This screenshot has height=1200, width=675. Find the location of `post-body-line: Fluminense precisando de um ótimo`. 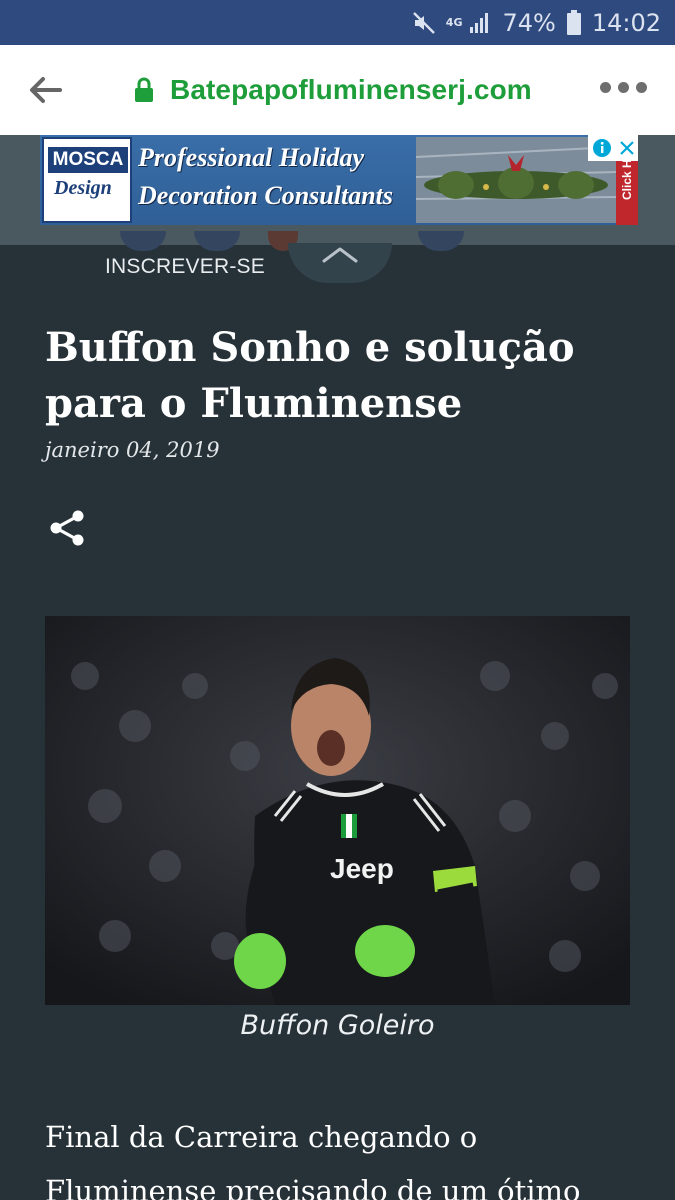

post-body-line: Fluminense precisando de um ótimo is located at coordinates (313, 1187).